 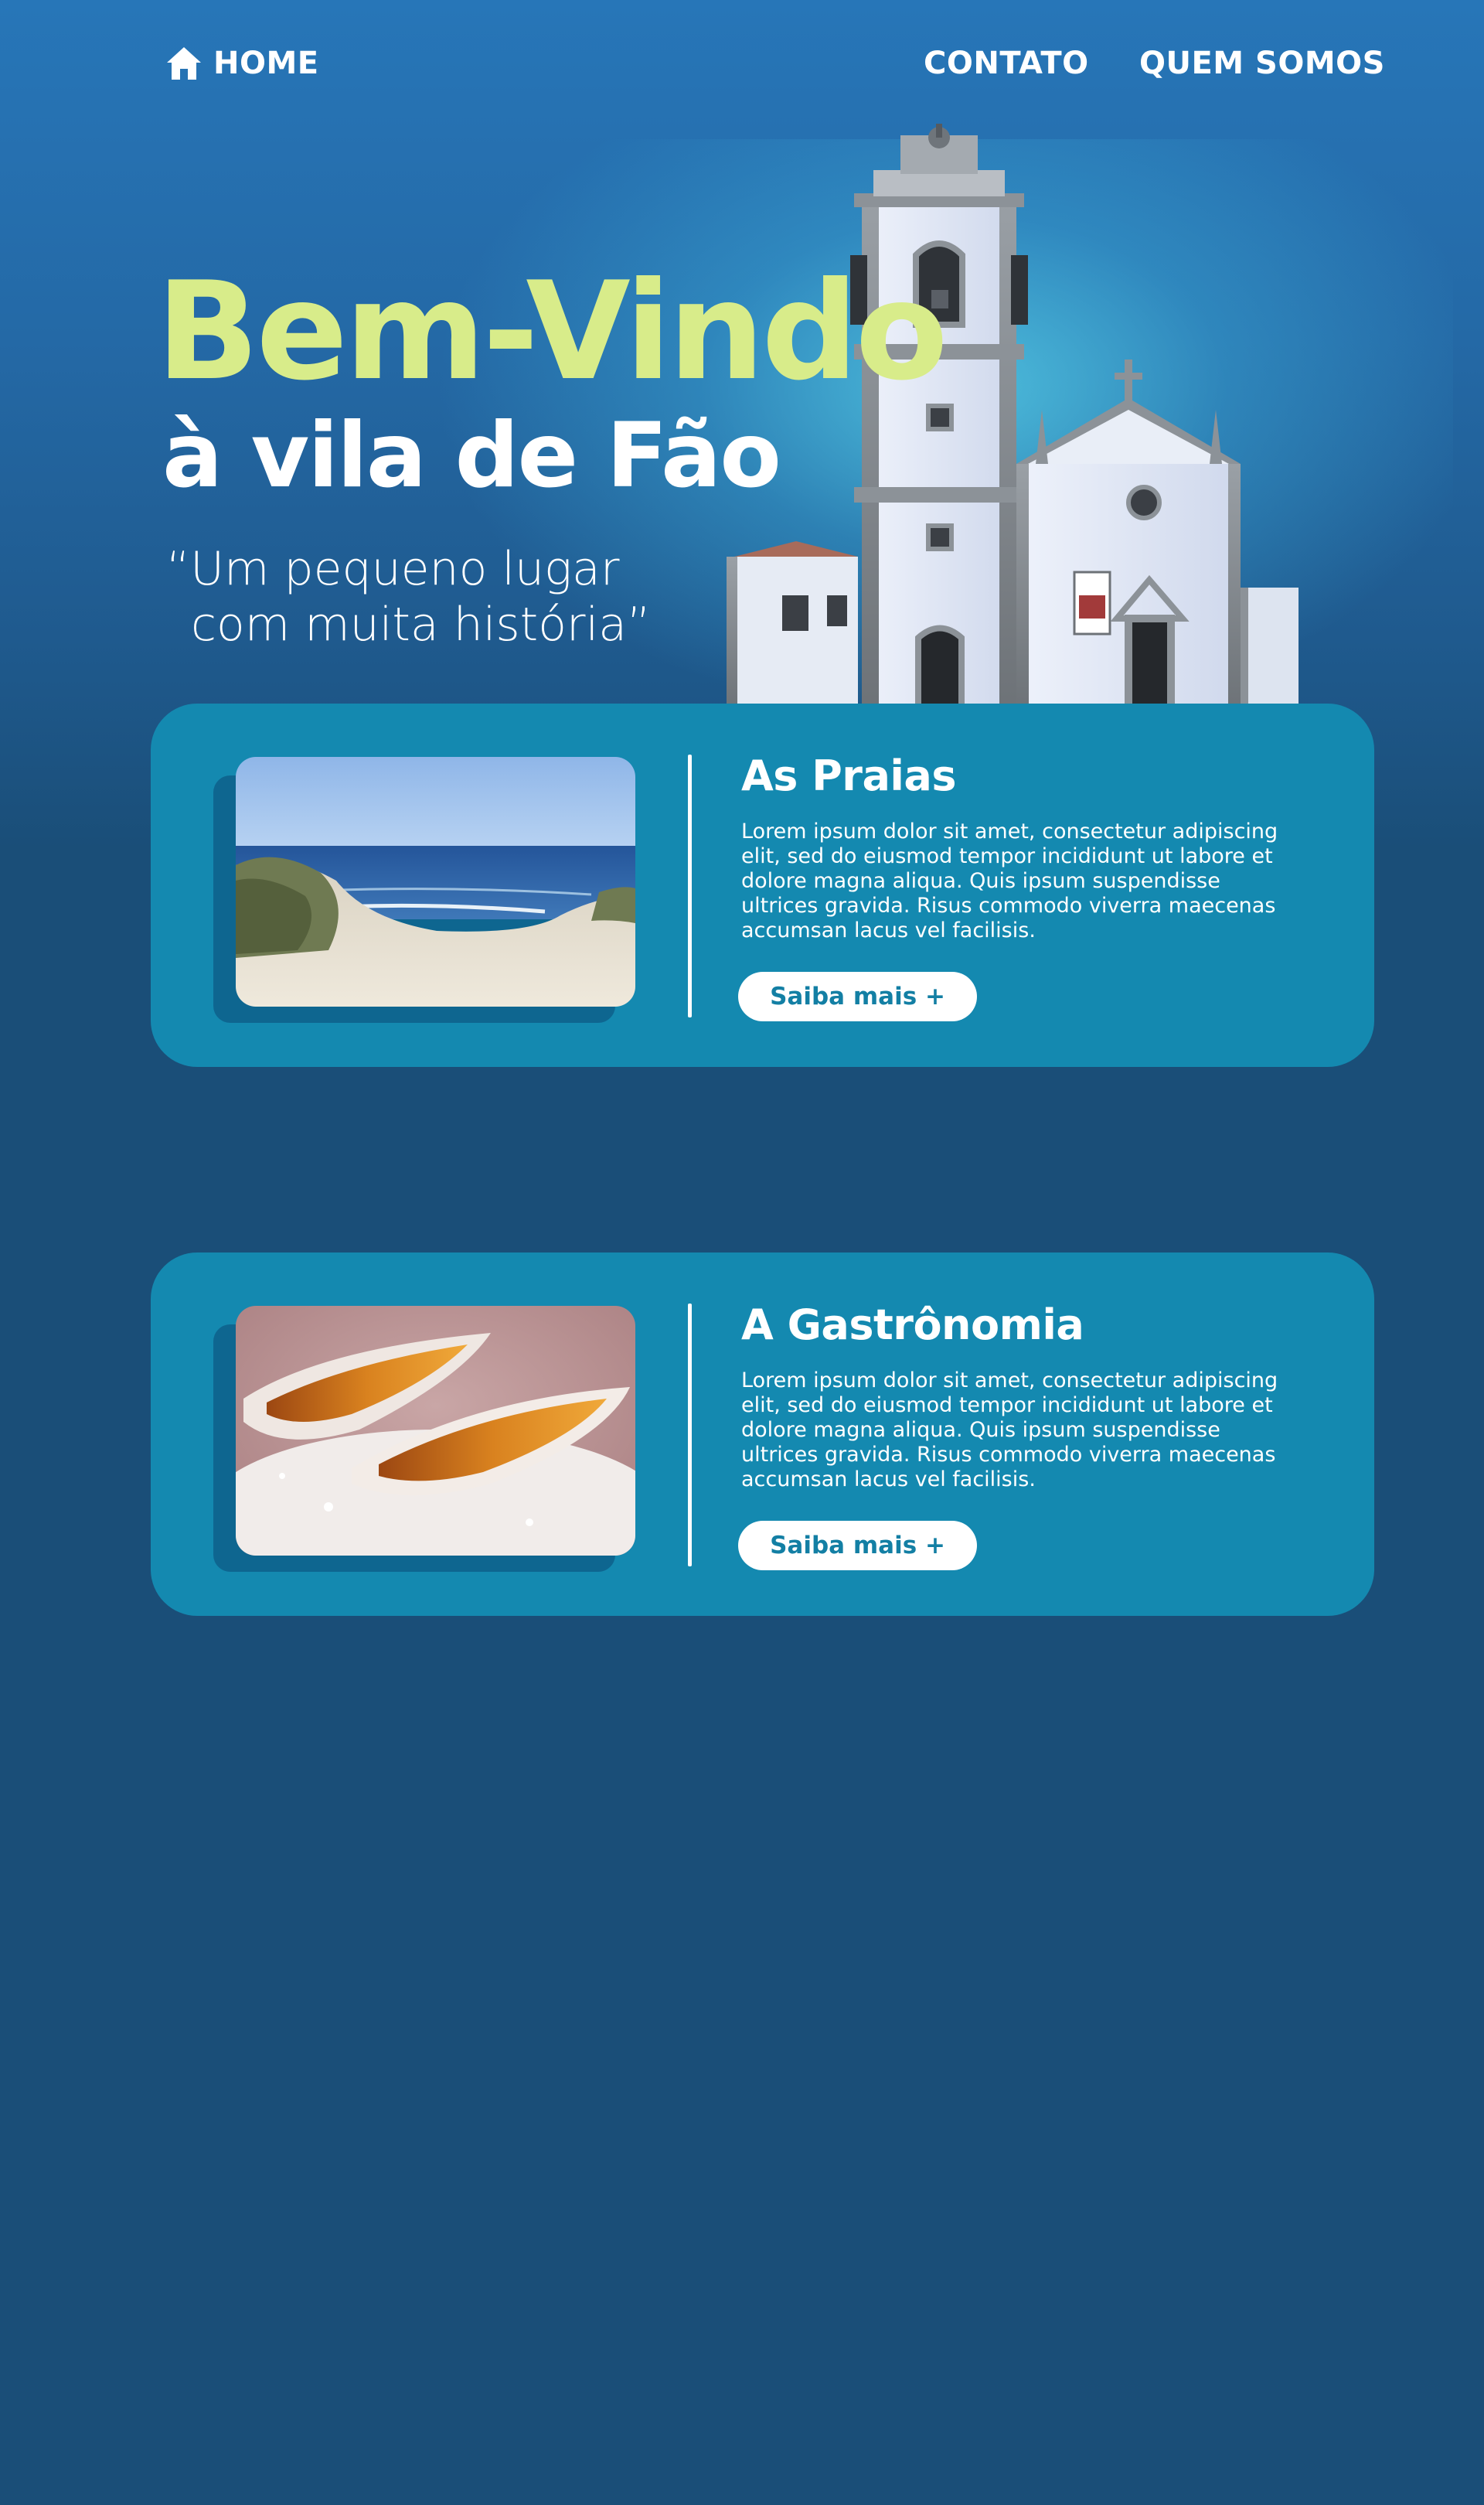 I want to click on hero-quote-line-1: “Um pequeno lugar, so click(x=393, y=569).